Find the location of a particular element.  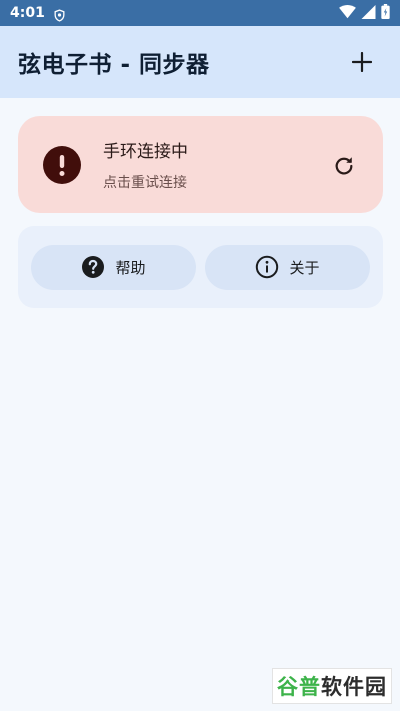

status-time: 4:01 is located at coordinates (27, 13).